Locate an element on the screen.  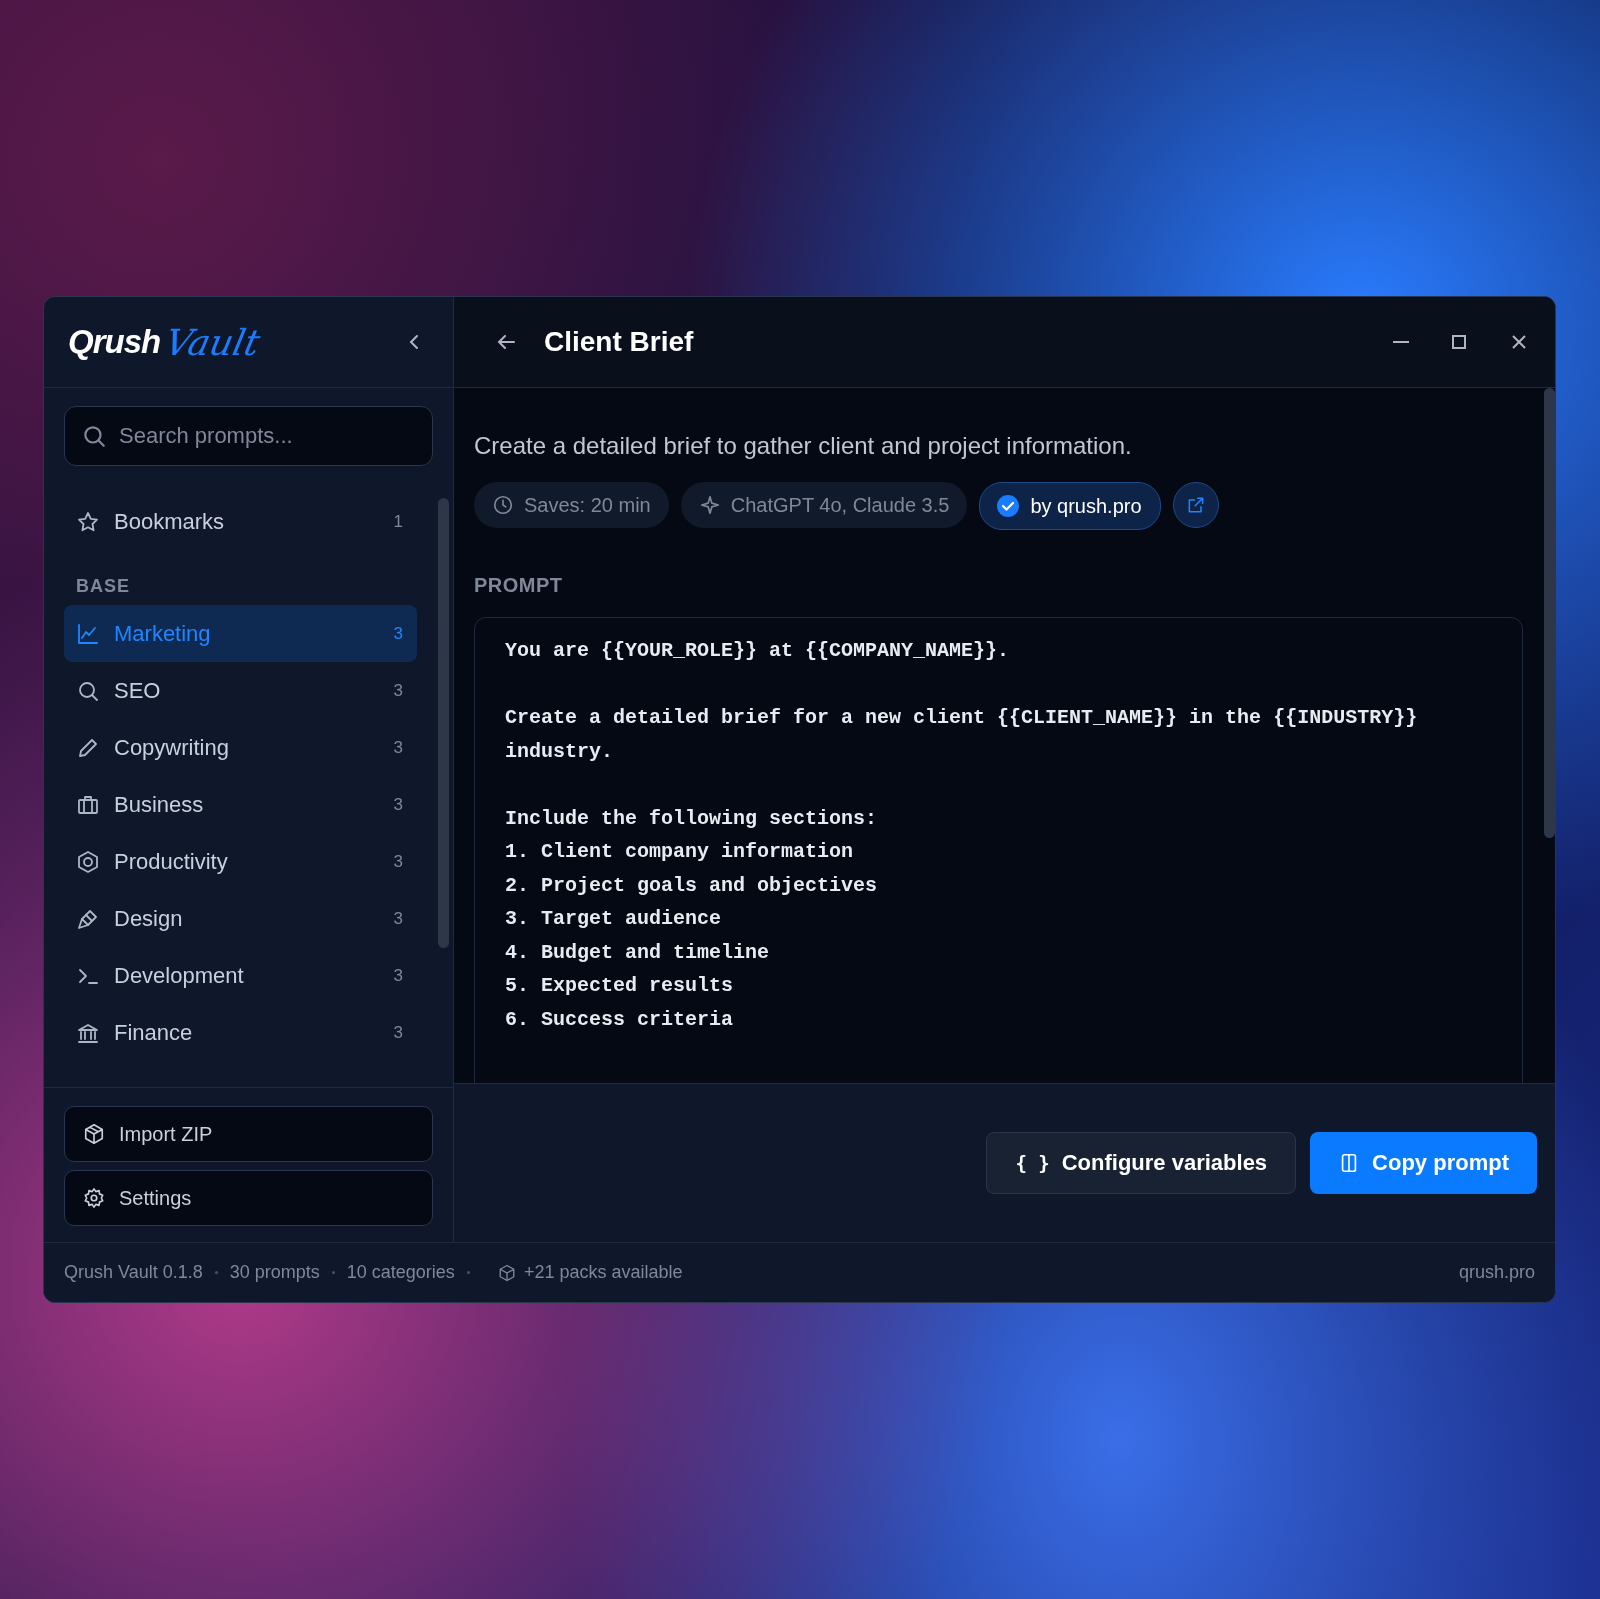
sidebar-button: Settings is located at coordinates (248, 1198).